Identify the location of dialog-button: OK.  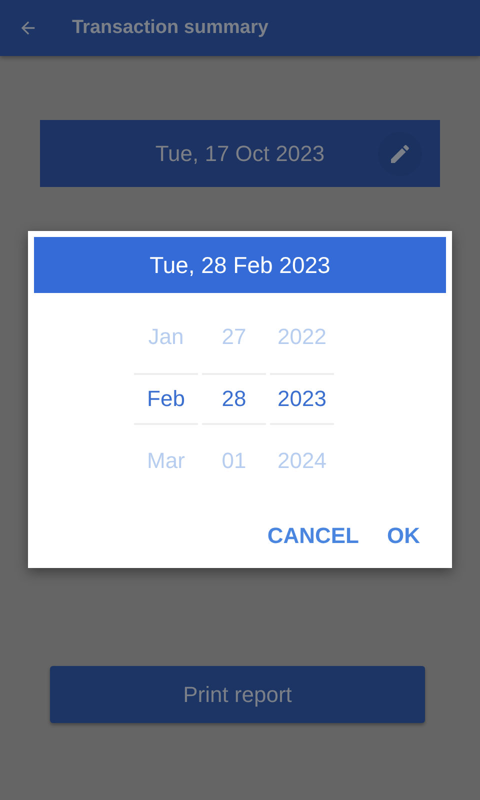
(403, 536).